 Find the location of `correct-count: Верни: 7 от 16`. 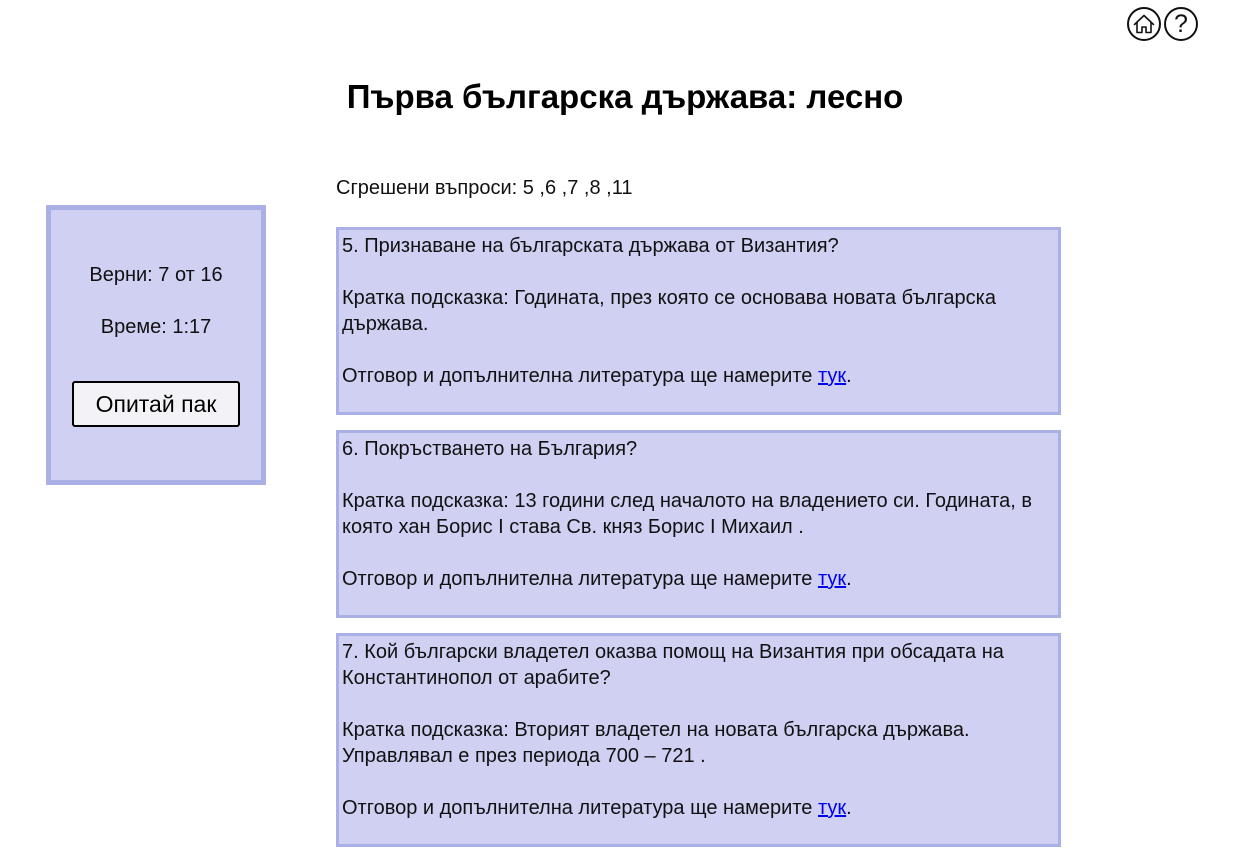

correct-count: Верни: 7 от 16 is located at coordinates (156, 275).